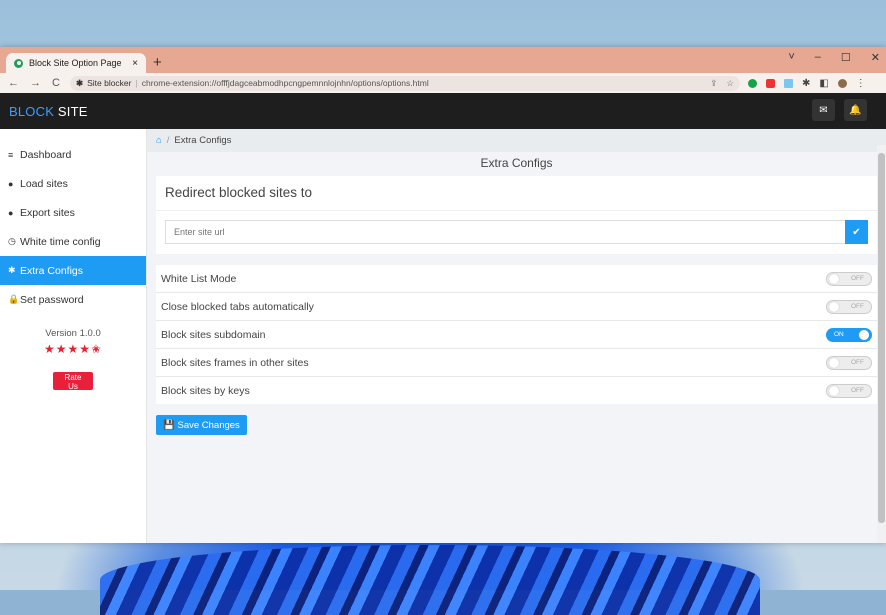  I want to click on close-window-button: ✕, so click(875, 57).